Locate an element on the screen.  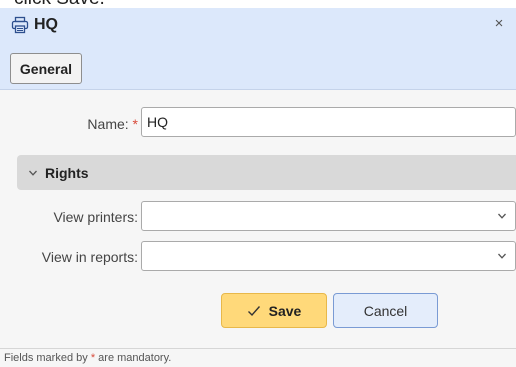
rights-section-header: Rights is located at coordinates (266, 172).